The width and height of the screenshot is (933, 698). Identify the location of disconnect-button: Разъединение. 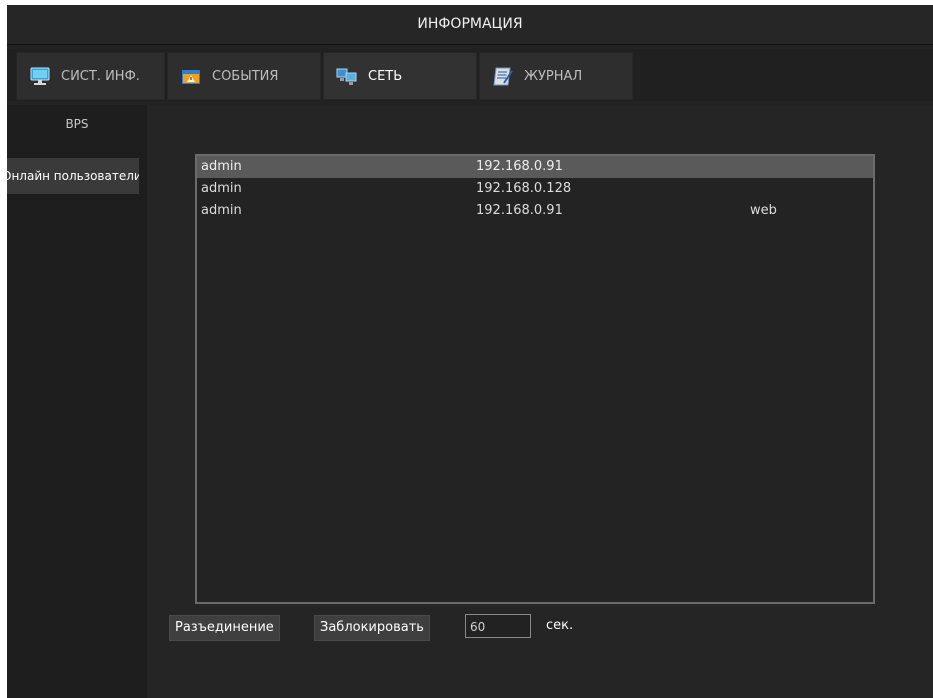
(224, 628).